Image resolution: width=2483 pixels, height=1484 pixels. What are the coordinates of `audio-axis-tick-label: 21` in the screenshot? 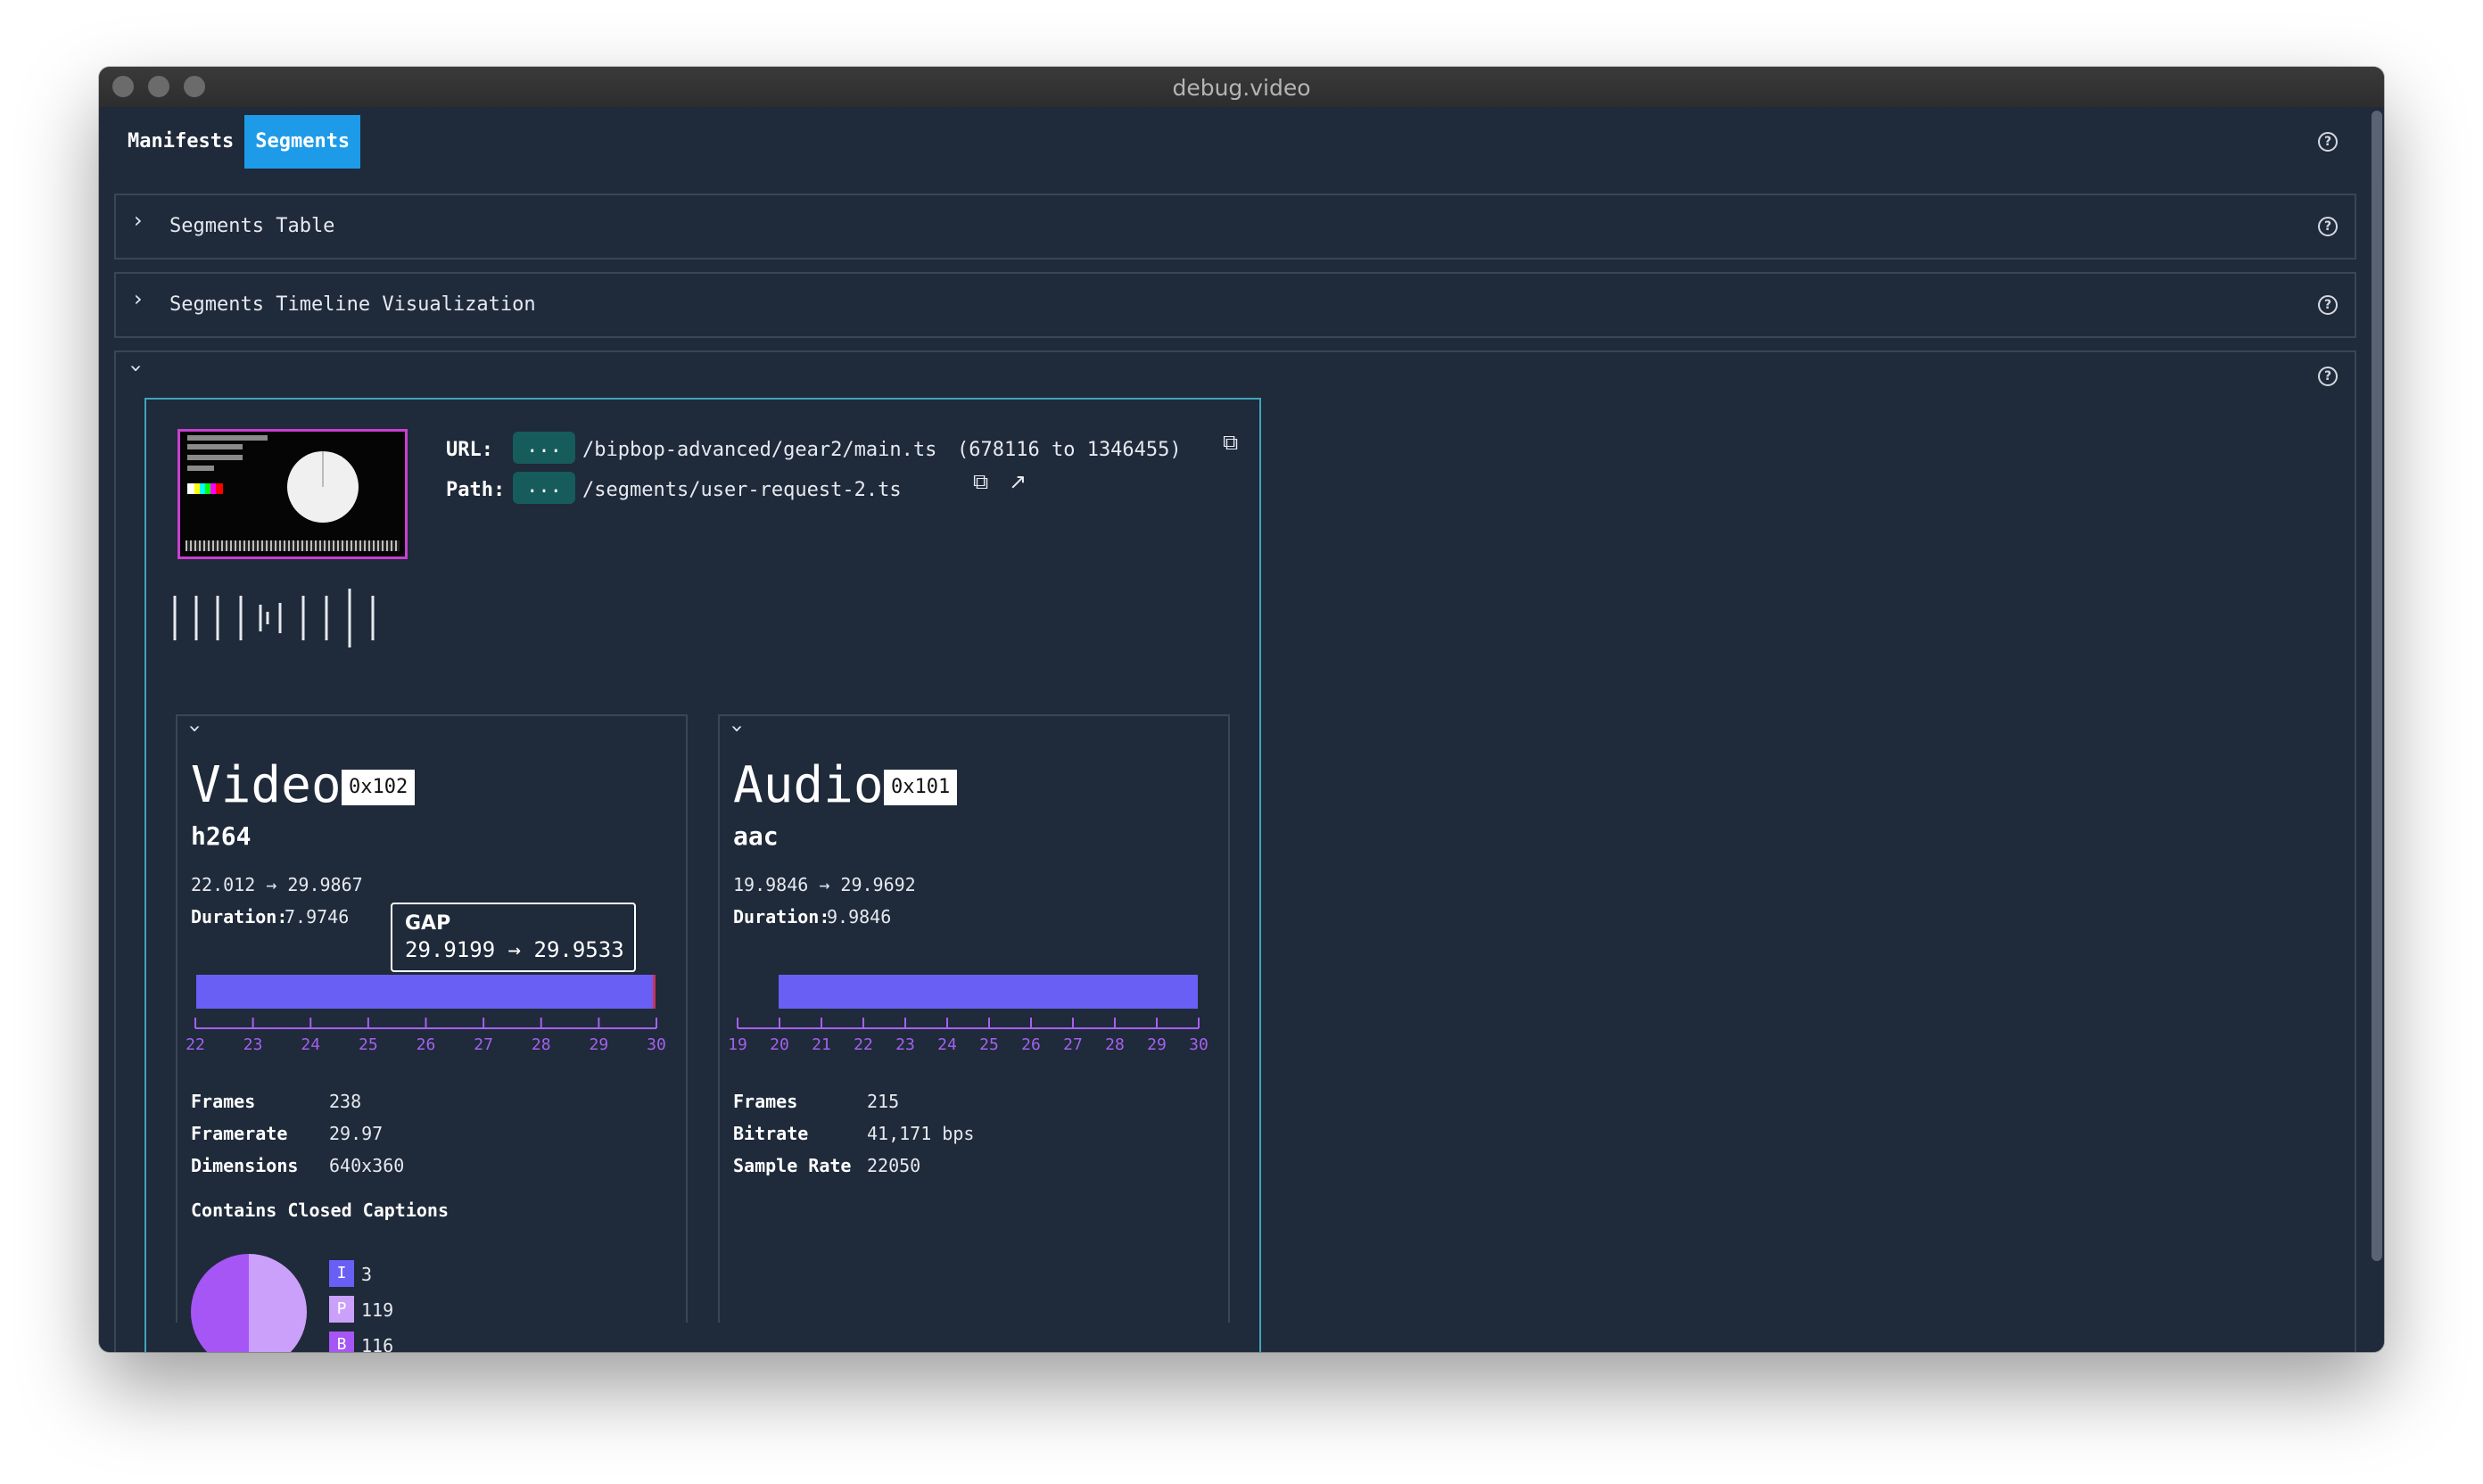 It's located at (821, 1044).